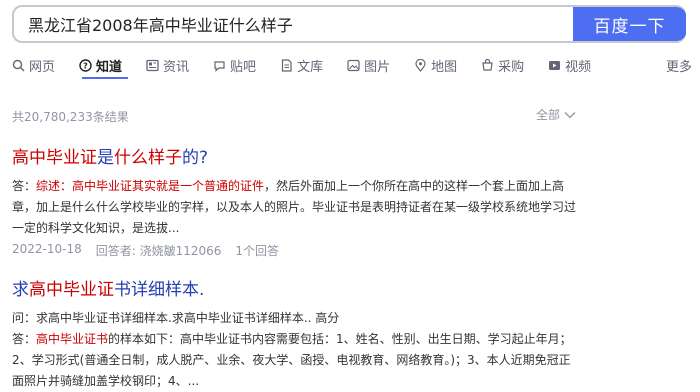 Image resolution: width=700 pixels, height=392 pixels. I want to click on map-icon, so click(420, 65).